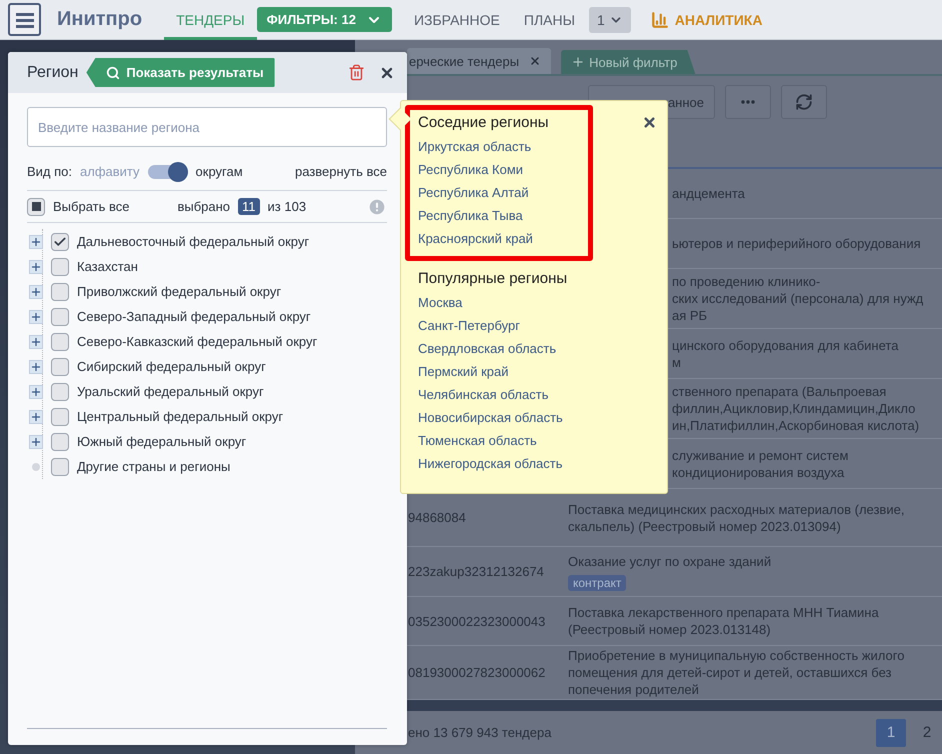 This screenshot has height=754, width=942. I want to click on region-label: Северо-Кавказский федеральный округ, so click(197, 341).